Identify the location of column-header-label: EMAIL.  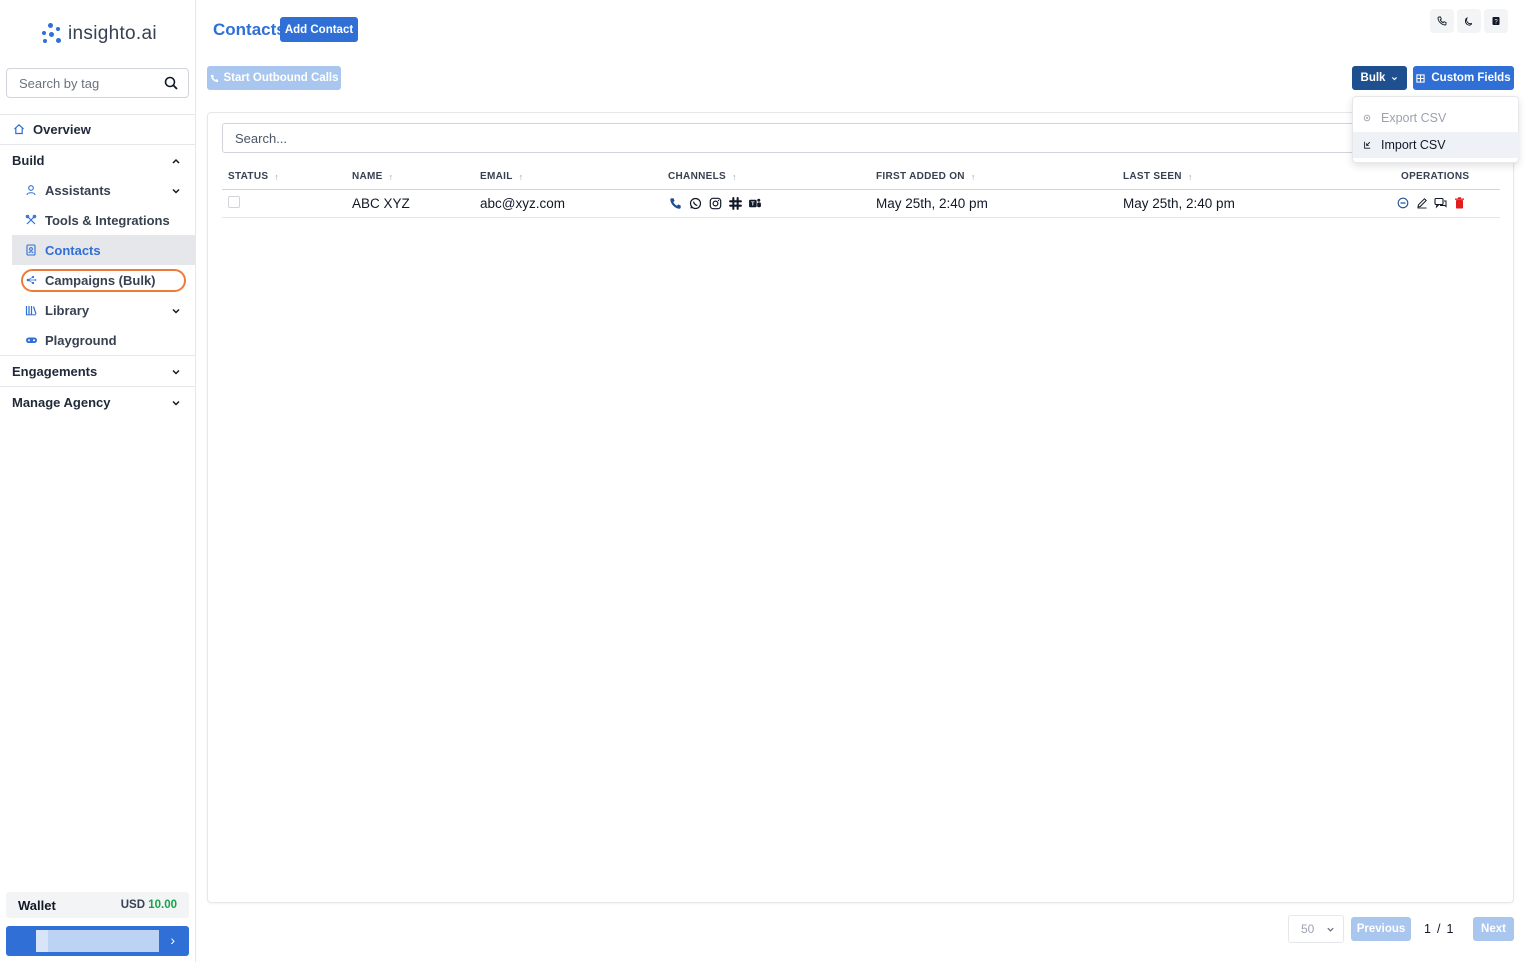
(496, 176).